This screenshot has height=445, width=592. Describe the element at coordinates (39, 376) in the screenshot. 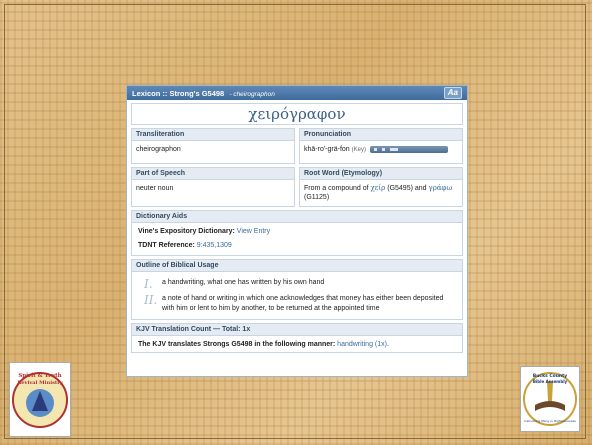

I see `left-logo-text-top: Spirit & Truth` at that location.